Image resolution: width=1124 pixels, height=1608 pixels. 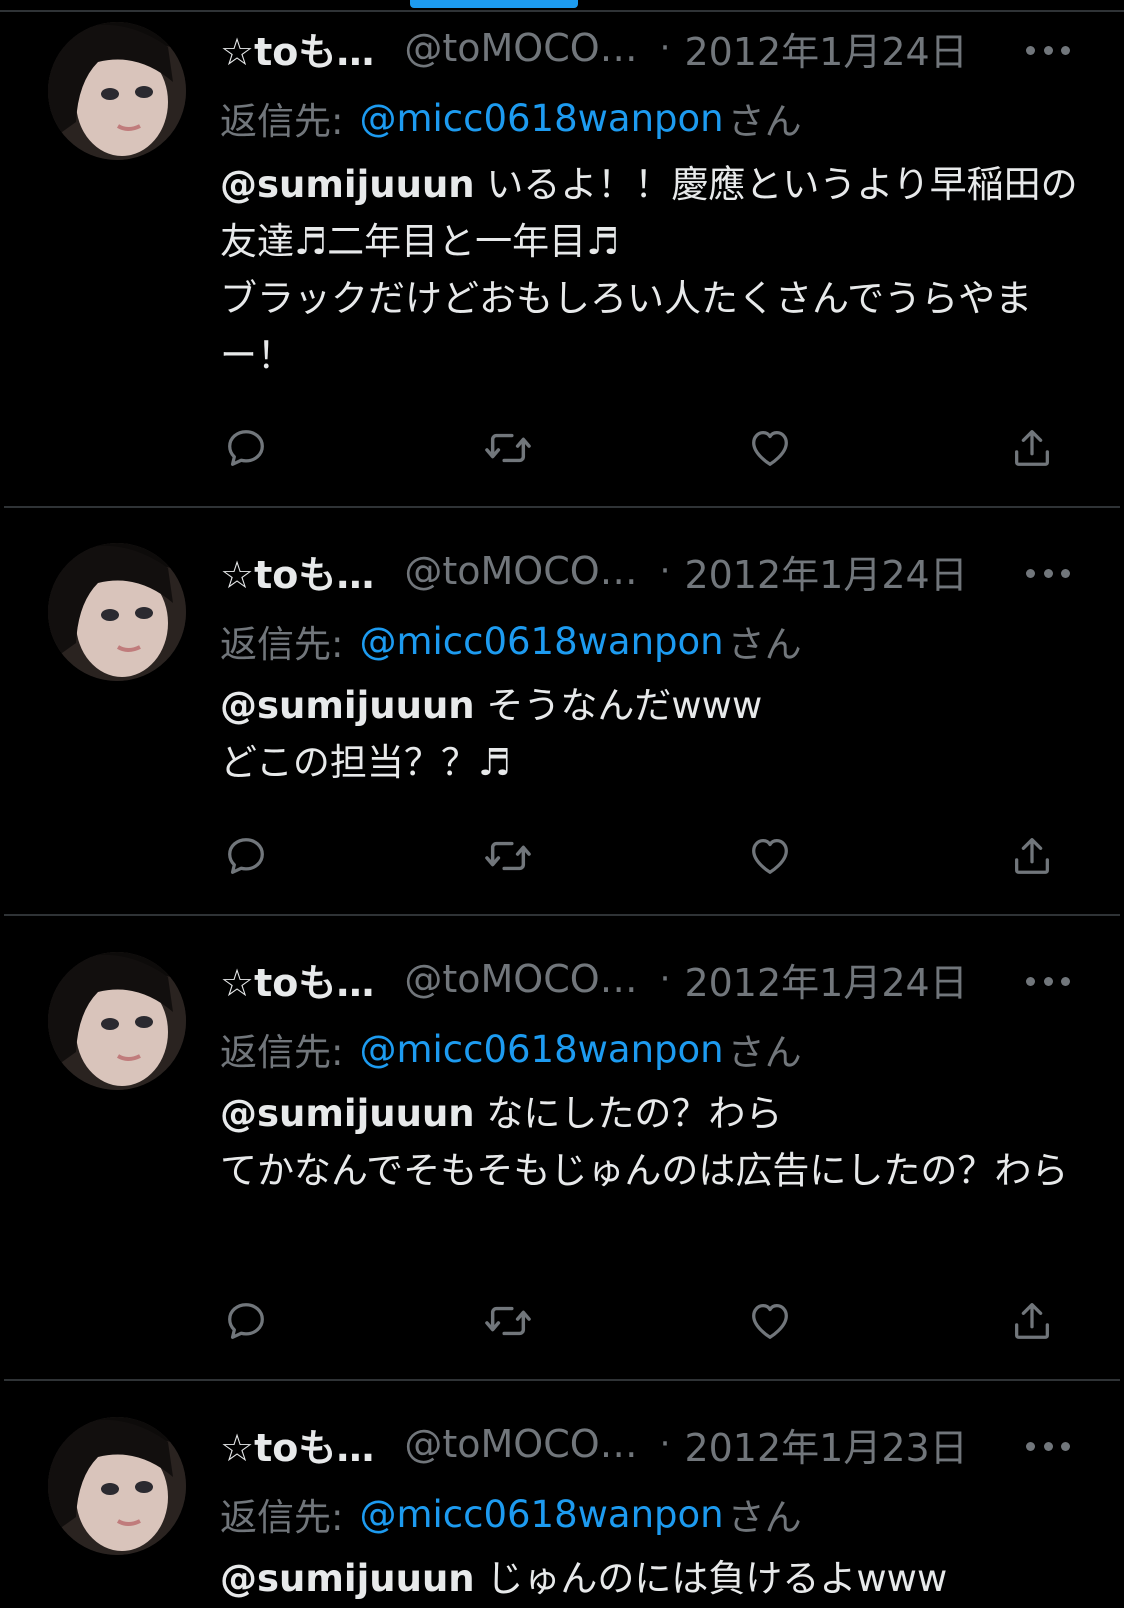 I want to click on tweet-text: @sumijuuun じゅんのには負けるよwww, so click(x=655, y=1578).